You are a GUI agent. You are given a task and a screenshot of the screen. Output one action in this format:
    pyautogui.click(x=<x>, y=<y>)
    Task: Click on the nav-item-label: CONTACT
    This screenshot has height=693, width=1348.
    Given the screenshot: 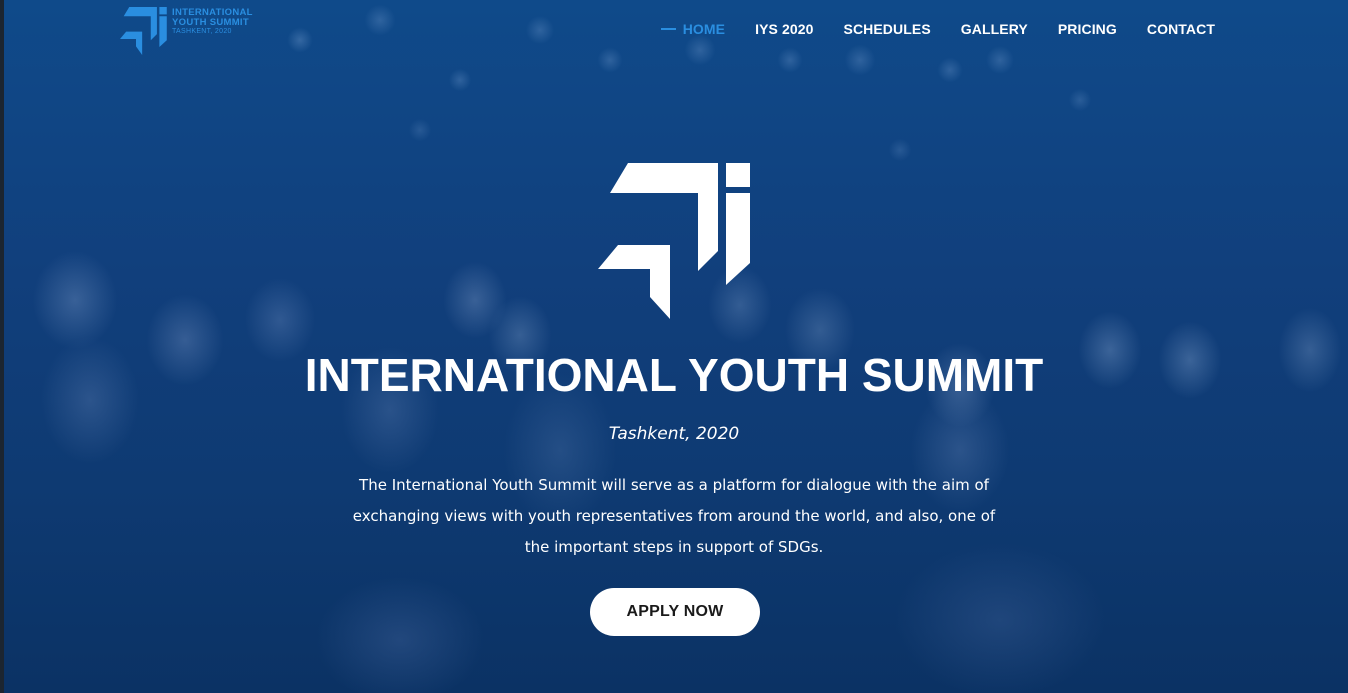 What is the action you would take?
    pyautogui.click(x=1180, y=29)
    